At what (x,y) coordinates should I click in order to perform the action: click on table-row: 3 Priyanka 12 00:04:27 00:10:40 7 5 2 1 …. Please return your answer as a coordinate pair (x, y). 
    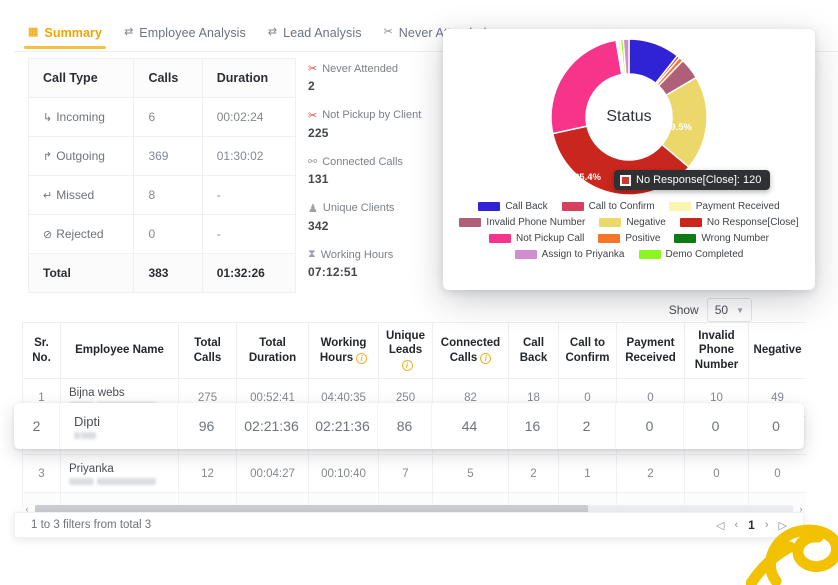
    Looking at the image, I should click on (414, 474).